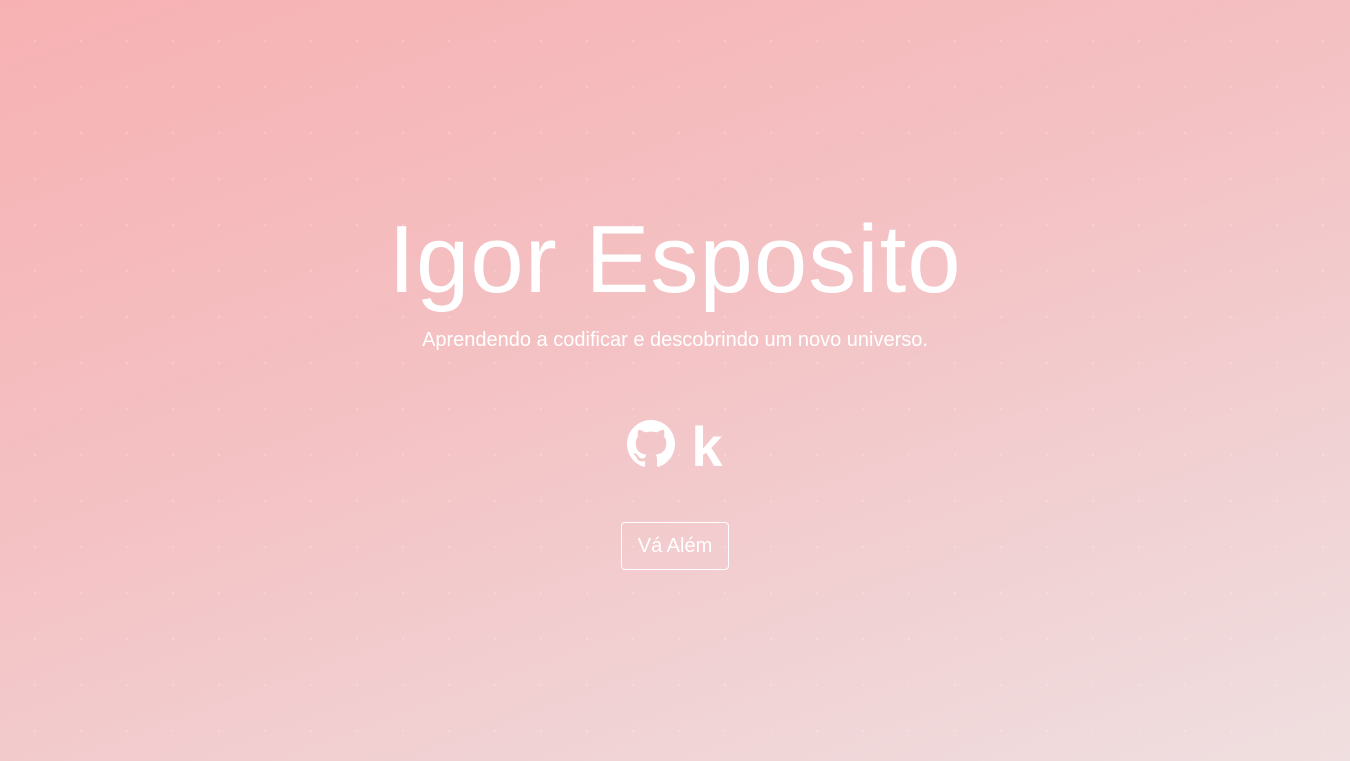 The width and height of the screenshot is (1350, 761). I want to click on github-icon, so click(651, 443).